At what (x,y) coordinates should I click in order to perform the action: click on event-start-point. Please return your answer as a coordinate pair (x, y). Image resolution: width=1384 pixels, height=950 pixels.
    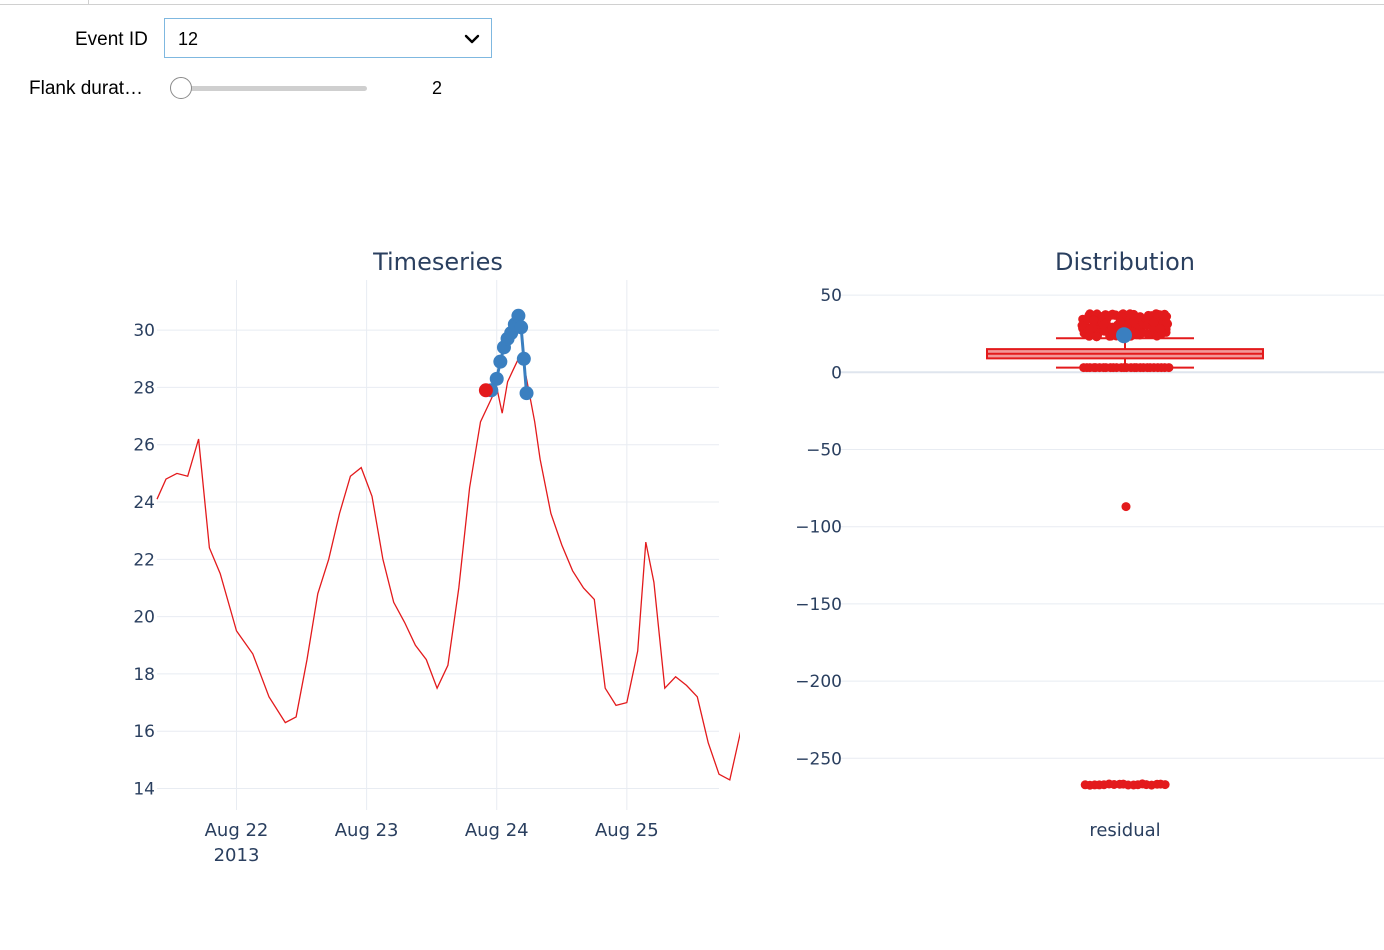
    Looking at the image, I should click on (485, 390).